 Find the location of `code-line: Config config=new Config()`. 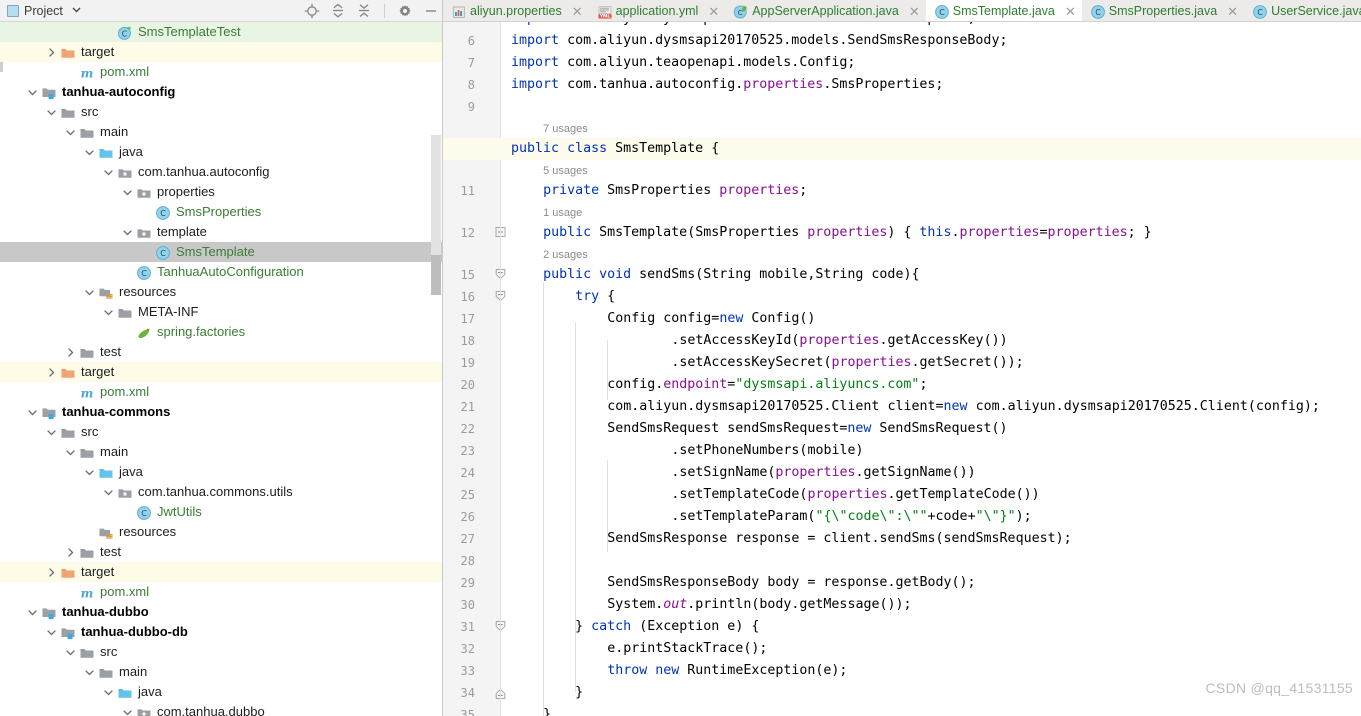

code-line: Config config=new Config() is located at coordinates (663, 319).